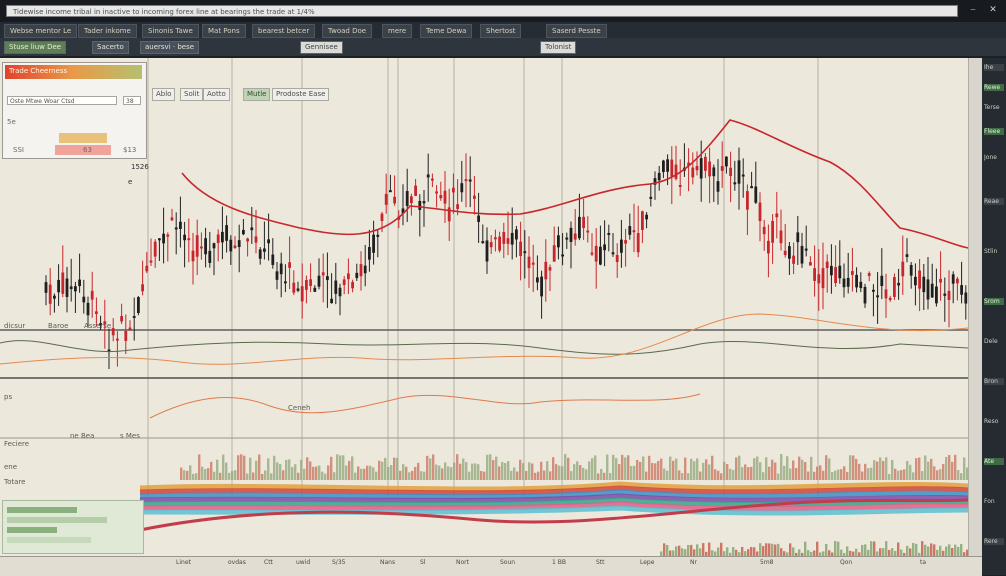 This screenshot has height=576, width=1006. What do you see at coordinates (192, 94) in the screenshot?
I see `indicator-chip: Solit` at bounding box center [192, 94].